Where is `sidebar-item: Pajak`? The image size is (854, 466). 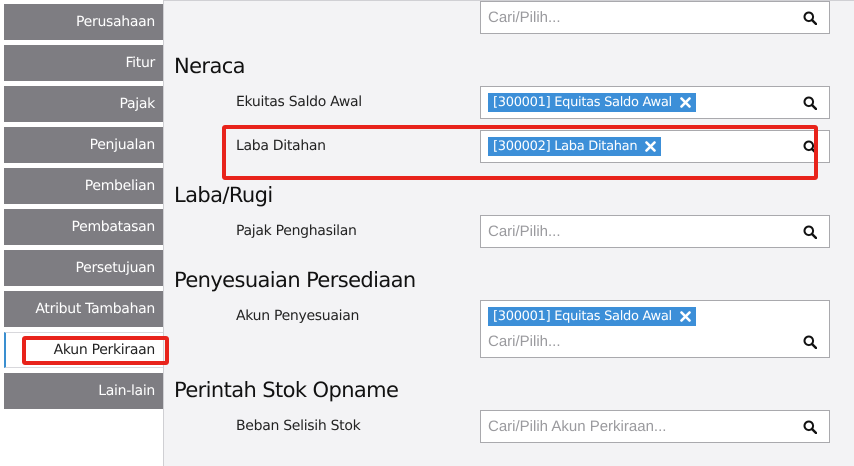
sidebar-item: Pajak is located at coordinates (83, 104).